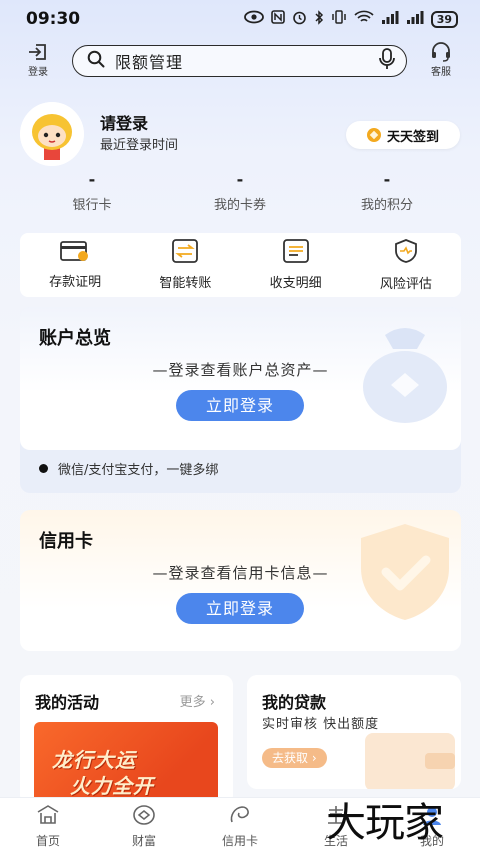 The width and height of the screenshot is (480, 853). Describe the element at coordinates (67, 702) in the screenshot. I see `activity-title: 我的活动` at that location.